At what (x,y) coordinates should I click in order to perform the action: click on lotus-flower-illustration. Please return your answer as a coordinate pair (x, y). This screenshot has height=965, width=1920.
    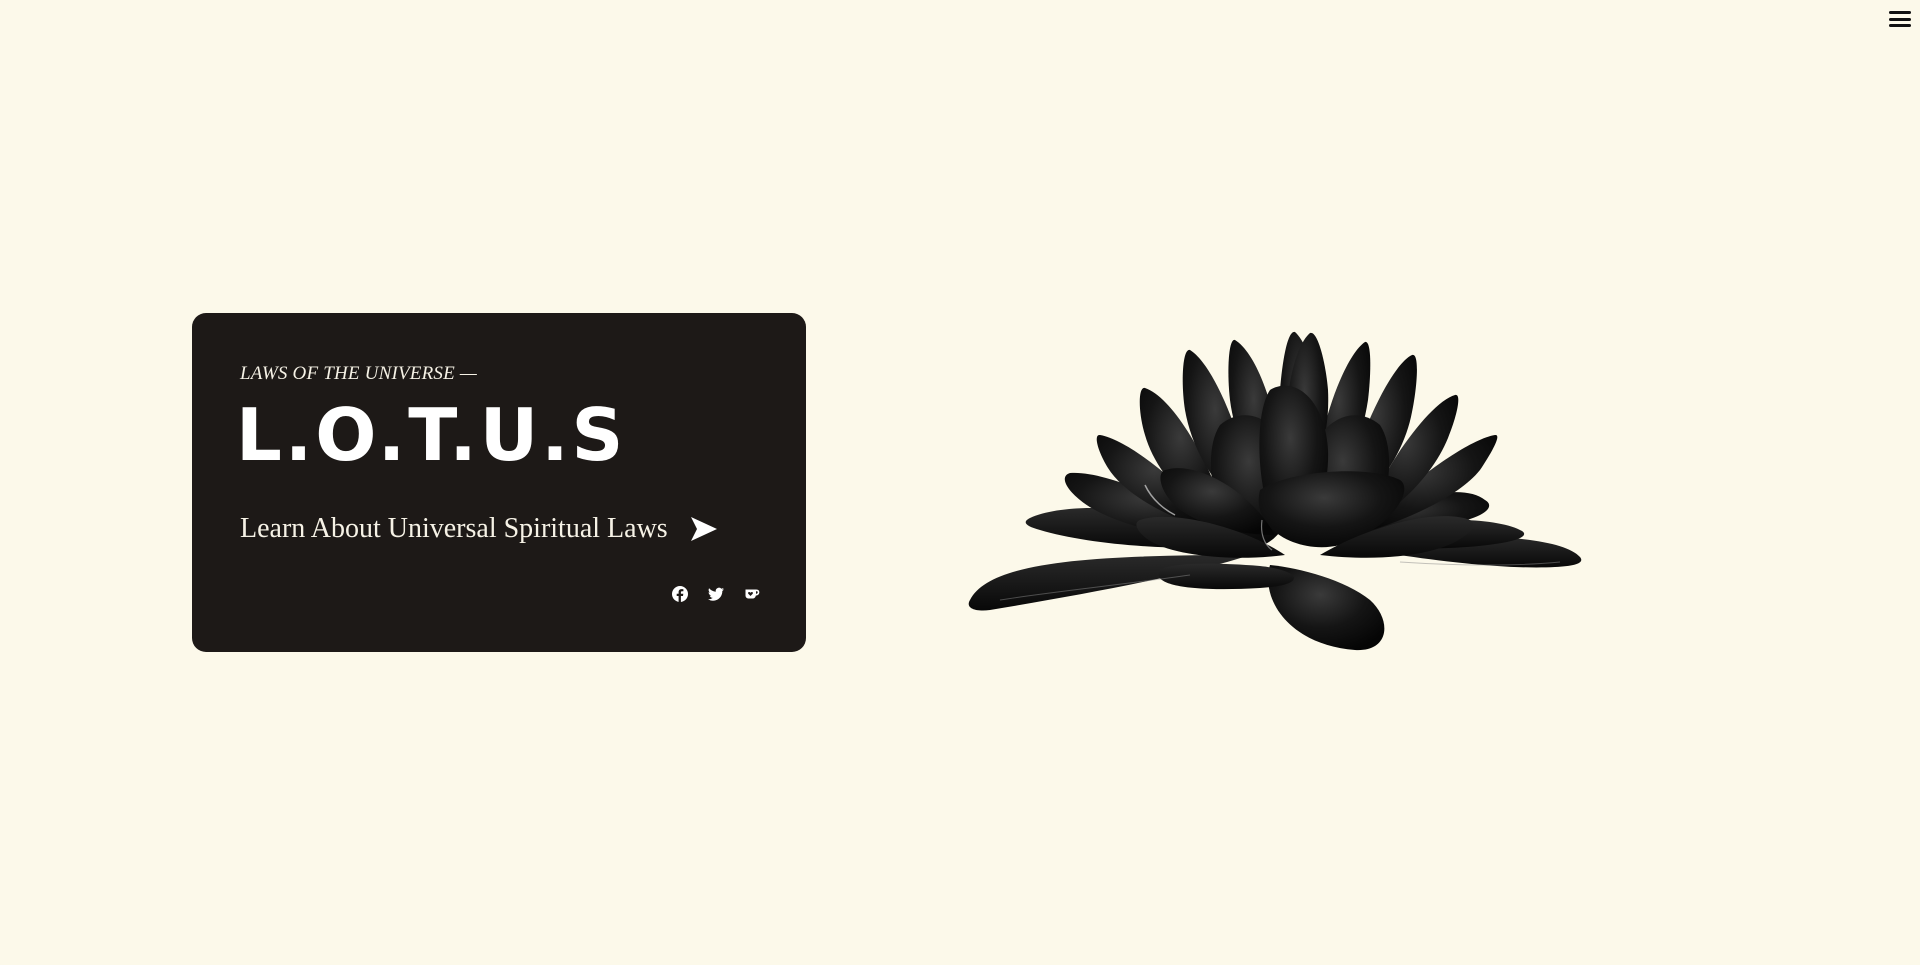
    Looking at the image, I should click on (1275, 491).